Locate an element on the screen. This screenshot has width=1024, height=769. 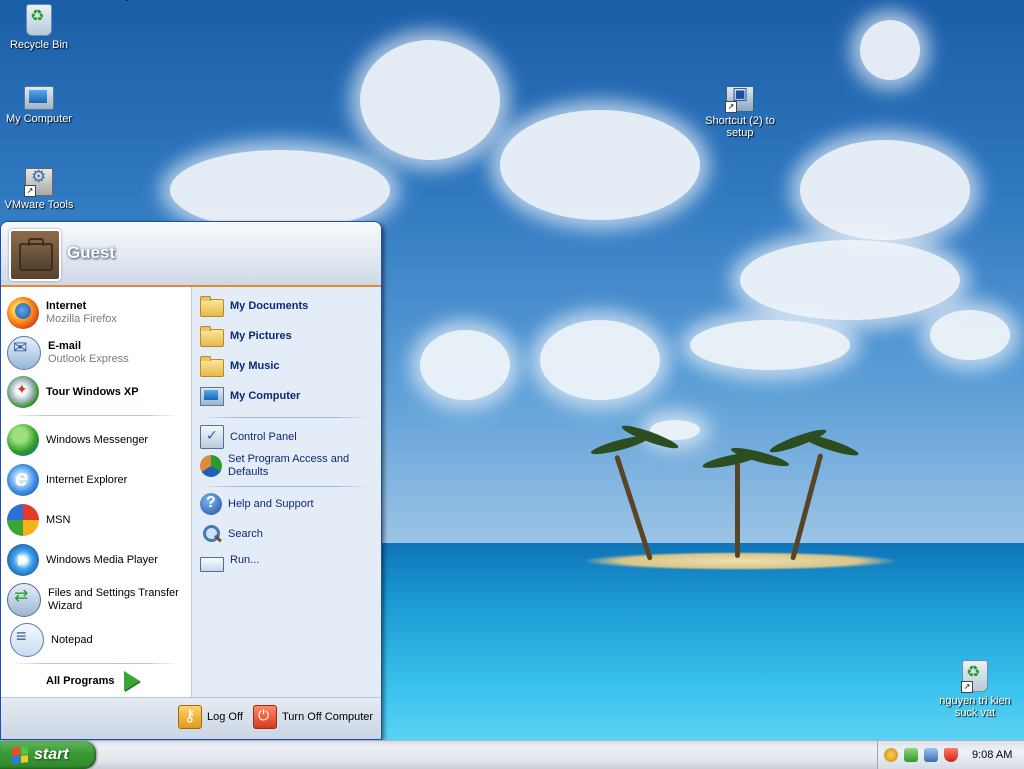
desktop-icon-label: My Computer is located at coordinates (39, 119).